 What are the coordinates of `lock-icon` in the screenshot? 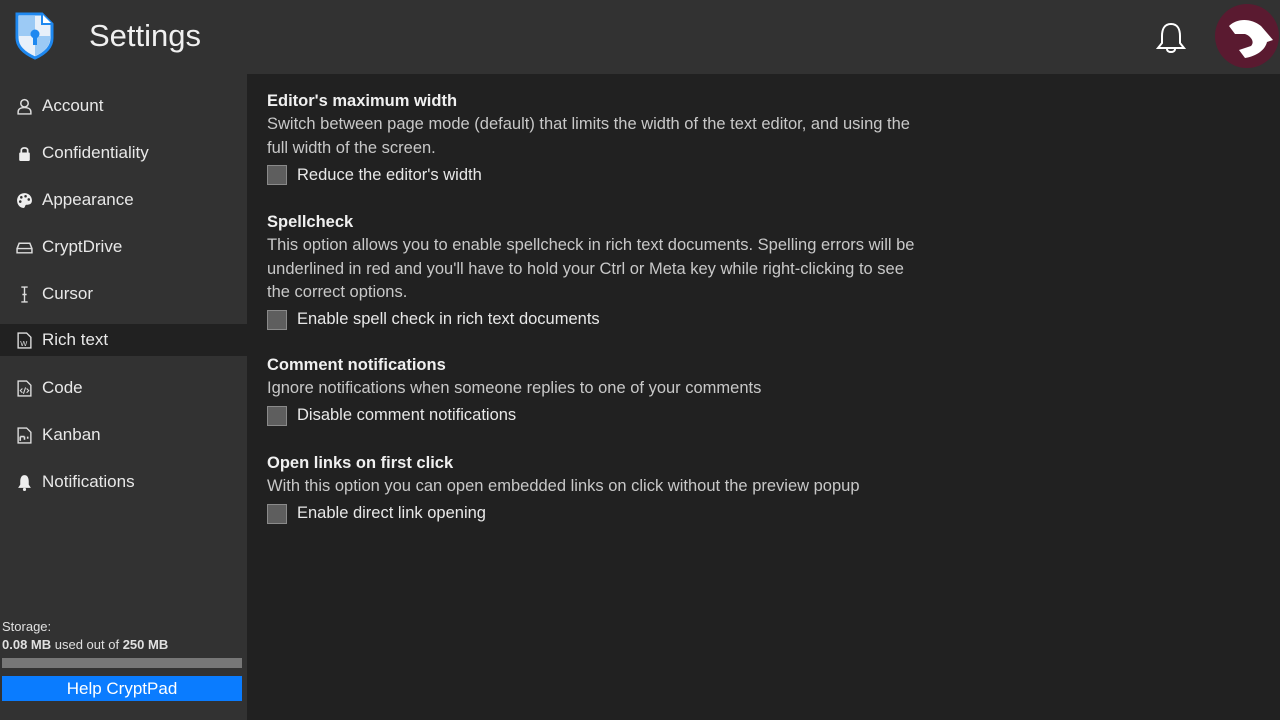 It's located at (24, 153).